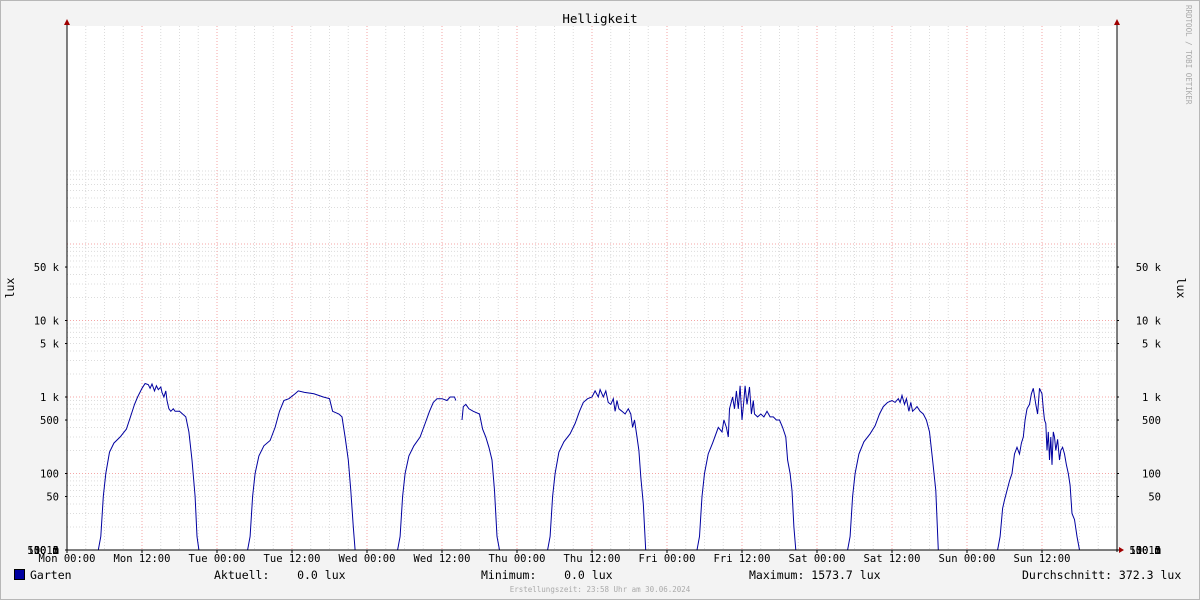 This screenshot has width=1200, height=600. I want to click on y-axis-arrow-right, so click(1117, 22).